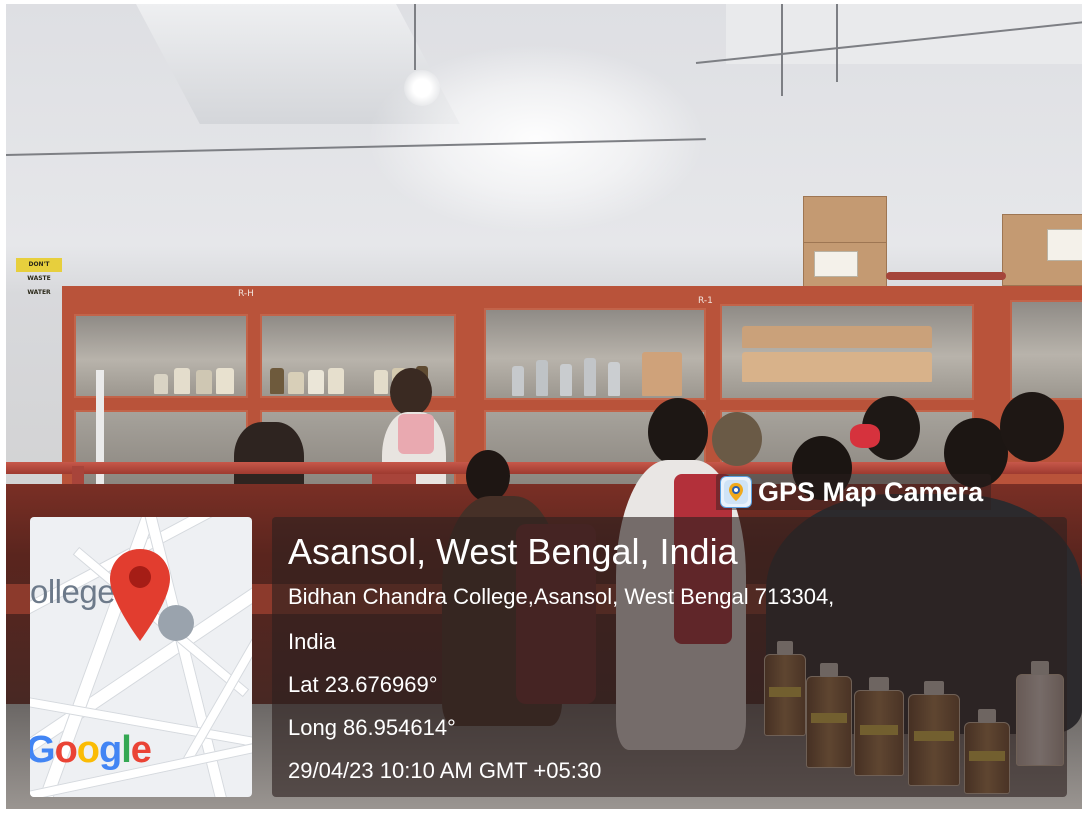 The height and width of the screenshot is (815, 1087). I want to click on latitude: Lat 23.676969°, so click(363, 684).